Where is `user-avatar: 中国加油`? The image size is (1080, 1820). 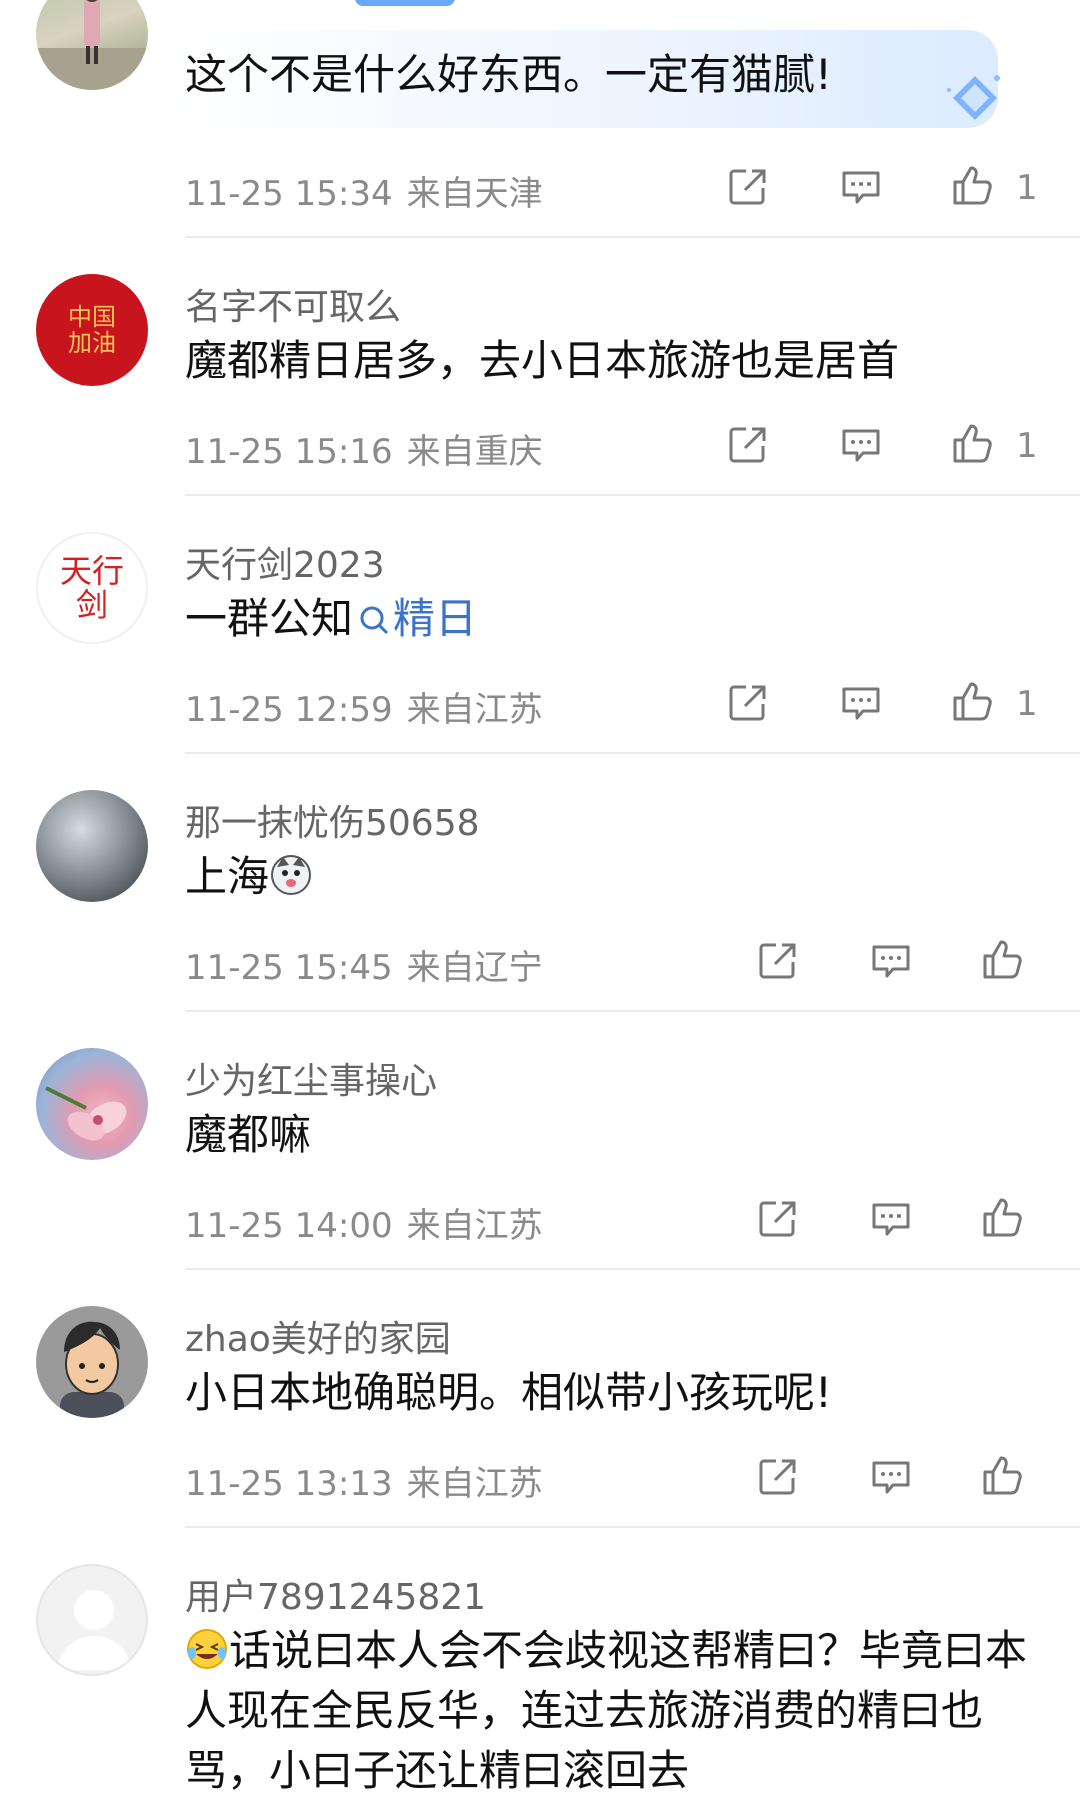 user-avatar: 中国加油 is located at coordinates (92, 330).